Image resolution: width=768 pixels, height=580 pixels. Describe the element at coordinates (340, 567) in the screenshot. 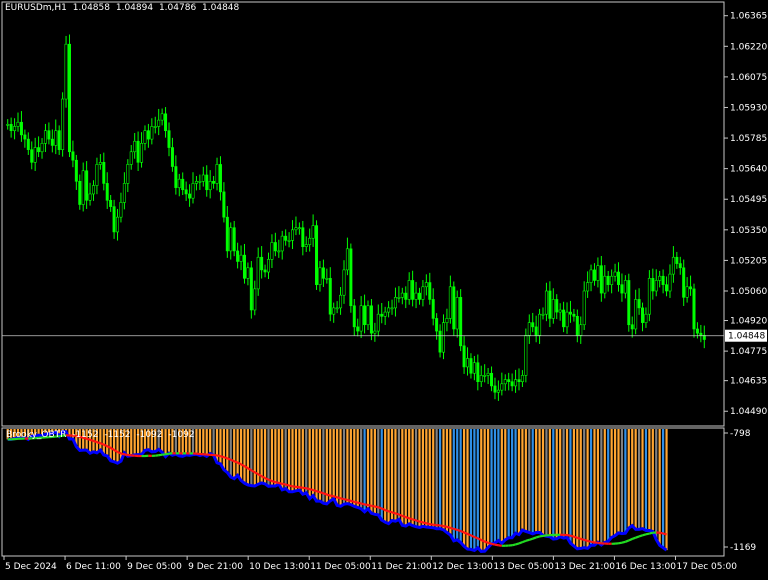

I see `time-axis-label: 11 Dec 05:00` at that location.